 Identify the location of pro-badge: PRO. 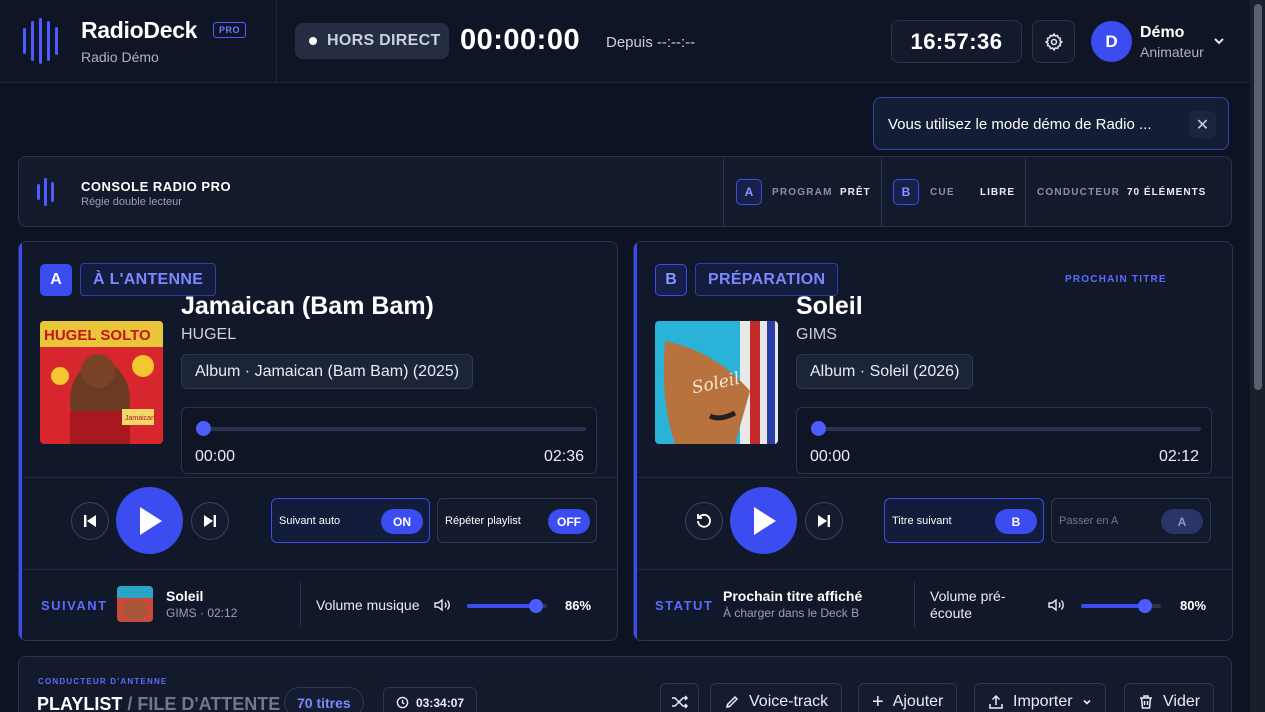
(230, 30).